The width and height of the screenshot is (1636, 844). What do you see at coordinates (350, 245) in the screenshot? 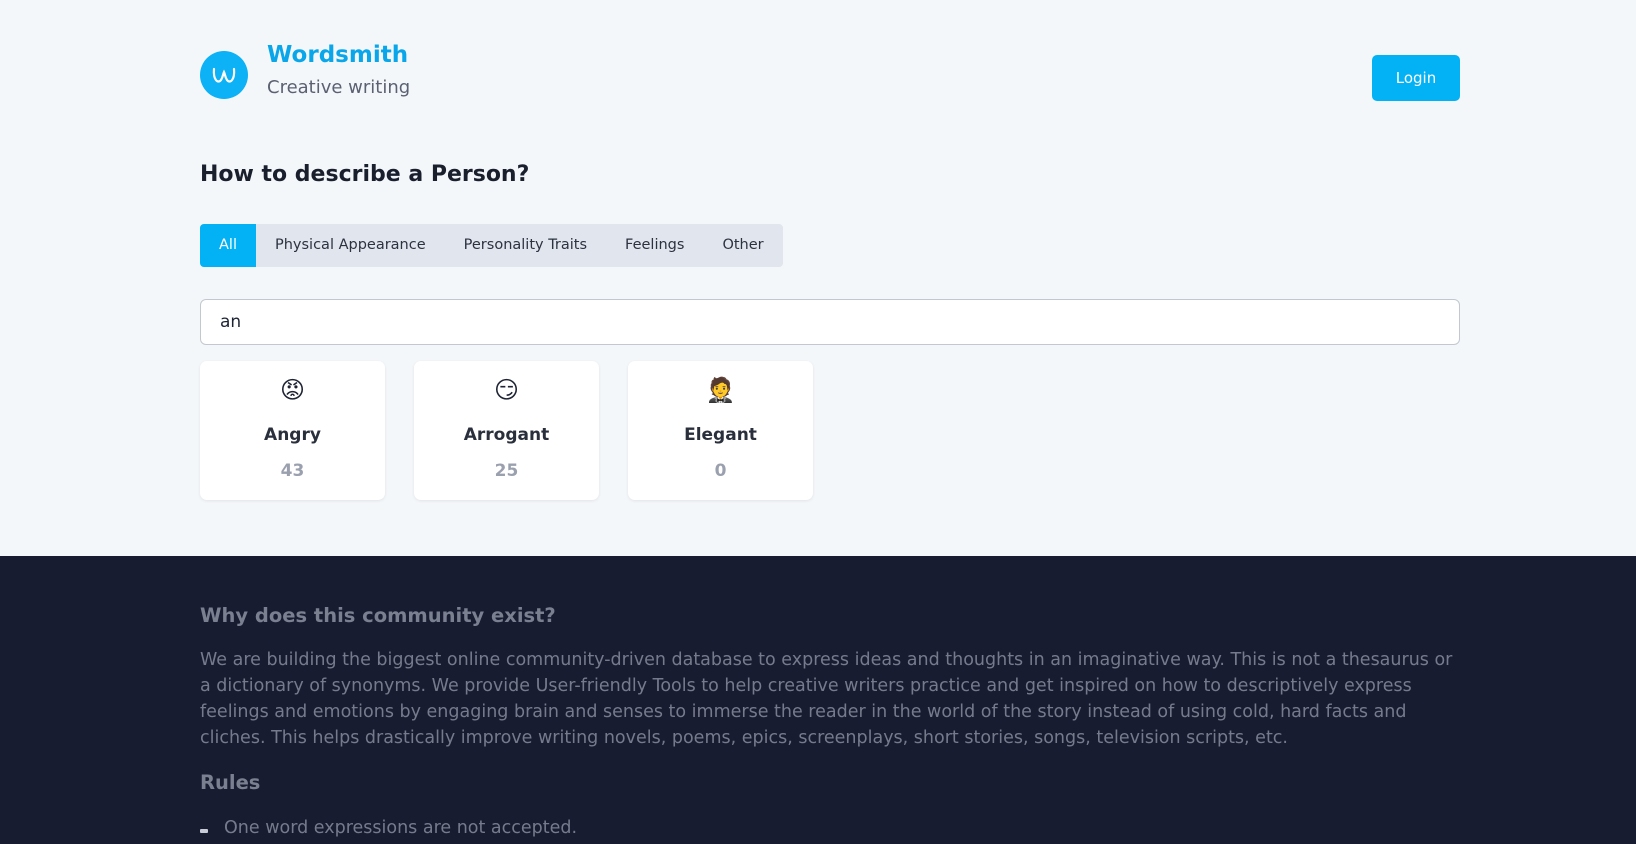
I see `tab-physical-appearance: Physical Appearance` at bounding box center [350, 245].